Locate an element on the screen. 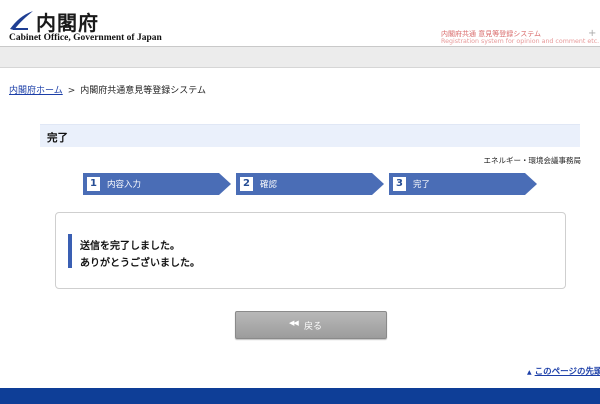 The height and width of the screenshot is (404, 600). step-confirm: 2 確認 is located at coordinates (310, 184).